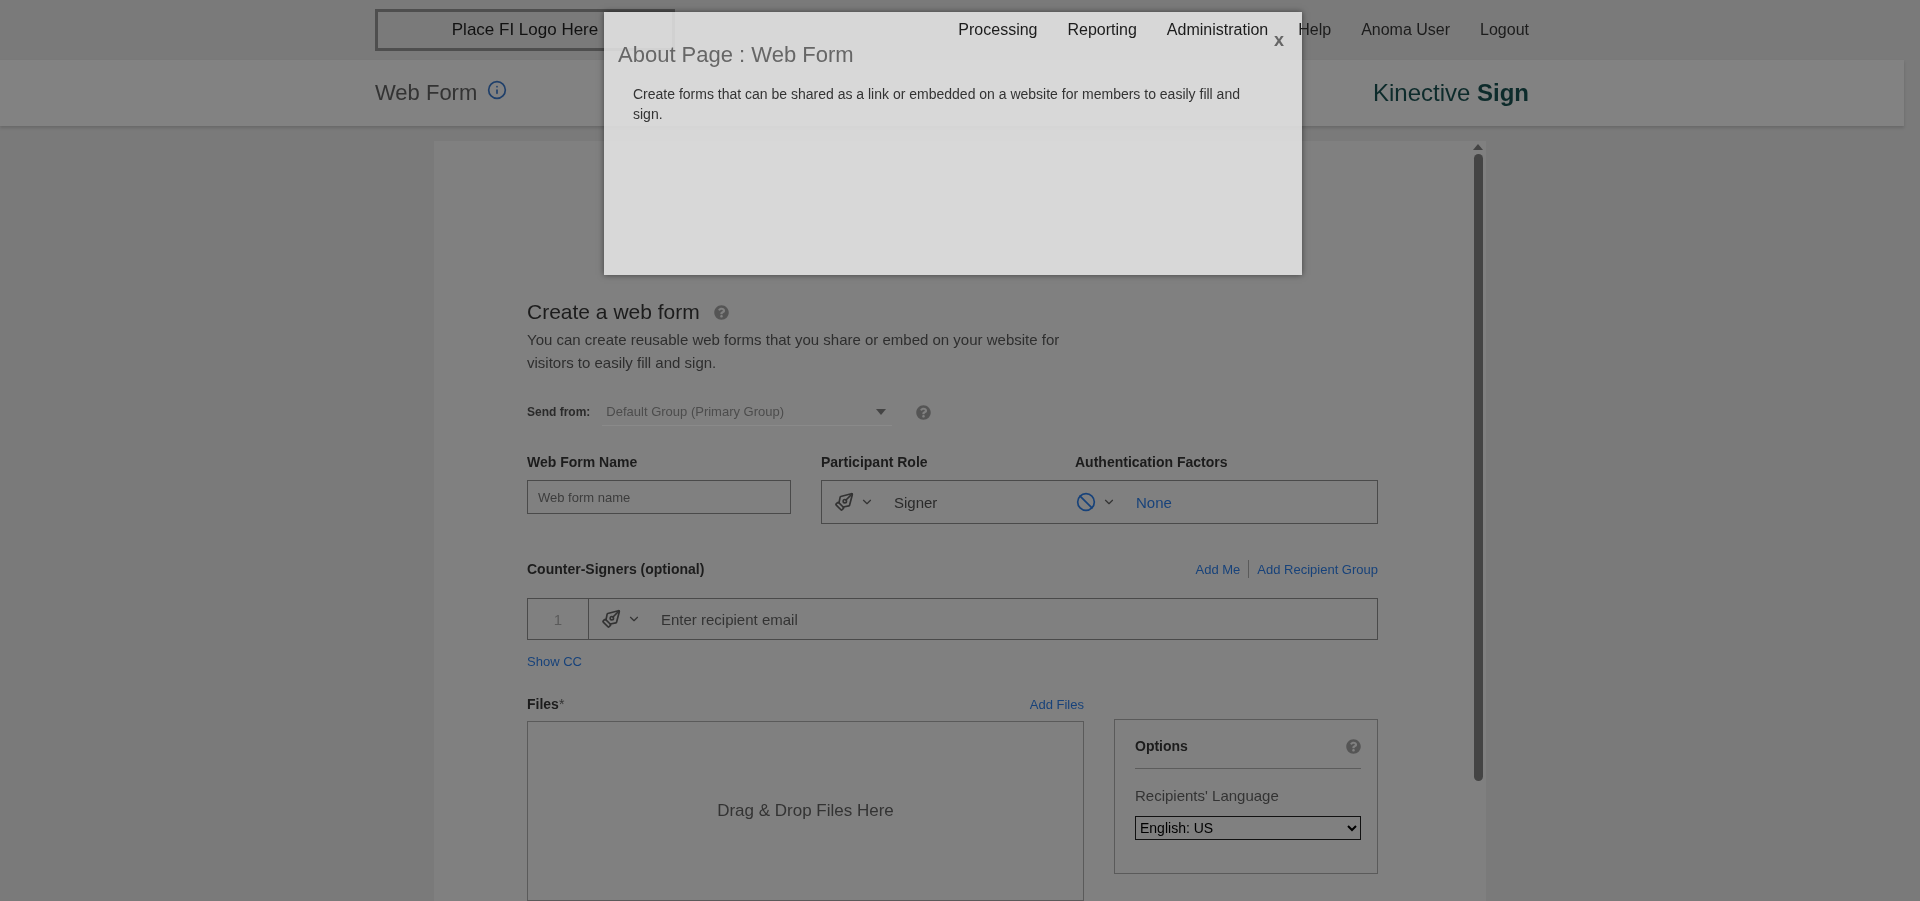 This screenshot has height=901, width=1920. What do you see at coordinates (1478, 467) in the screenshot?
I see `scrollbar-thumb` at bounding box center [1478, 467].